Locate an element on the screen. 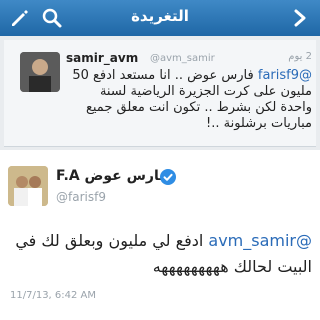  mention-link: @avm_samir is located at coordinates (260, 240).